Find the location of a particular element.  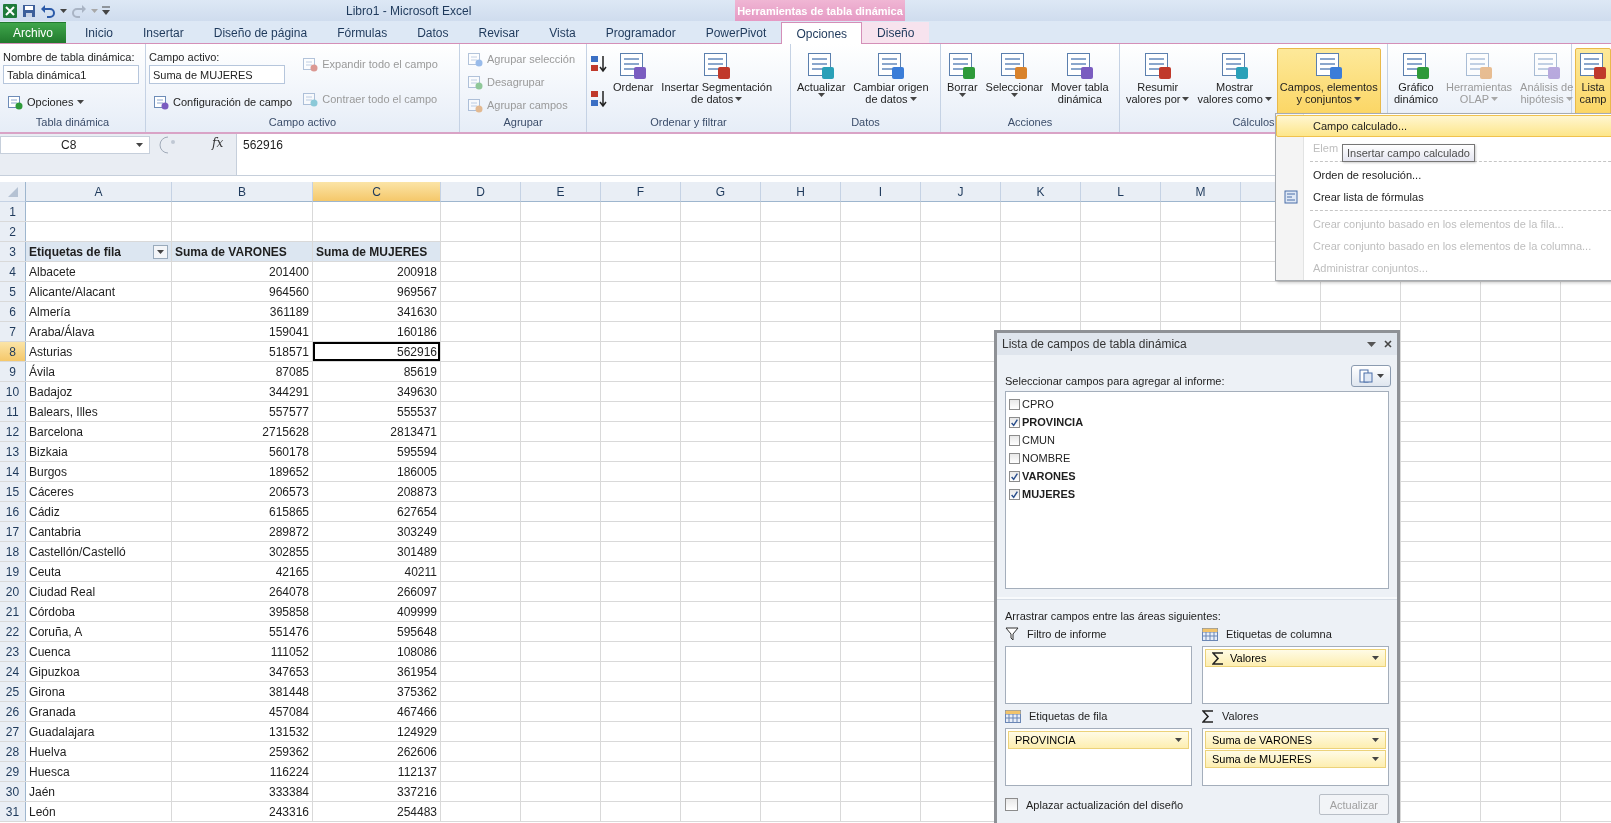

table-cell: 964560 is located at coordinates (242, 291).